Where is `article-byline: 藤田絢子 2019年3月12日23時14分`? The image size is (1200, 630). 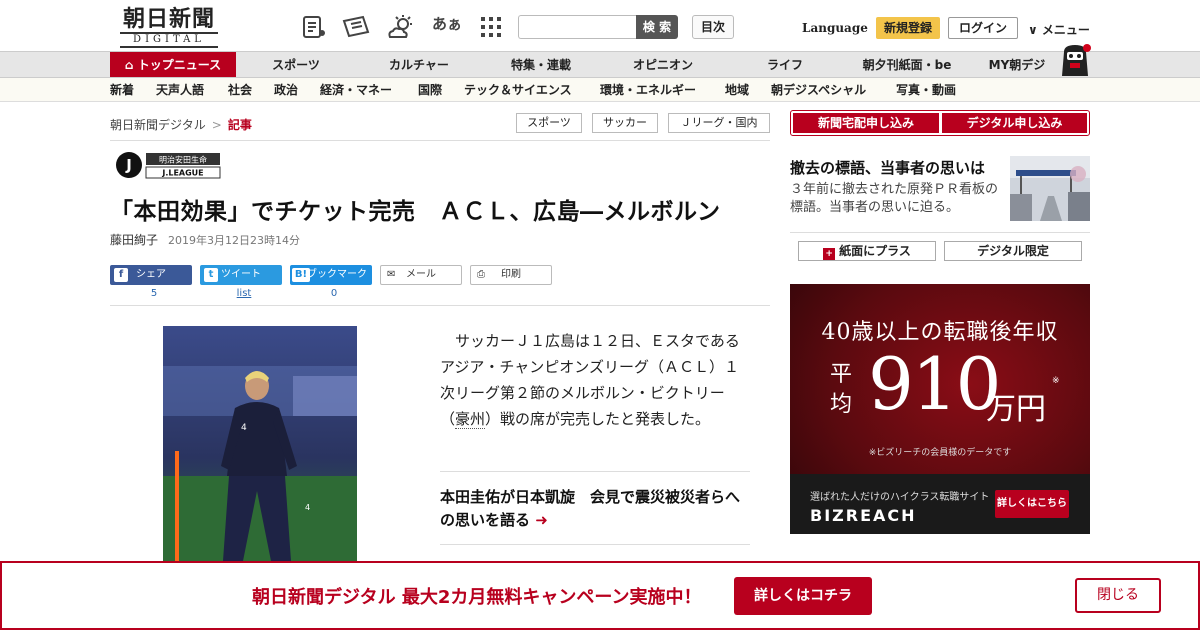 article-byline: 藤田絢子 2019年3月12日23時14分 is located at coordinates (205, 239).